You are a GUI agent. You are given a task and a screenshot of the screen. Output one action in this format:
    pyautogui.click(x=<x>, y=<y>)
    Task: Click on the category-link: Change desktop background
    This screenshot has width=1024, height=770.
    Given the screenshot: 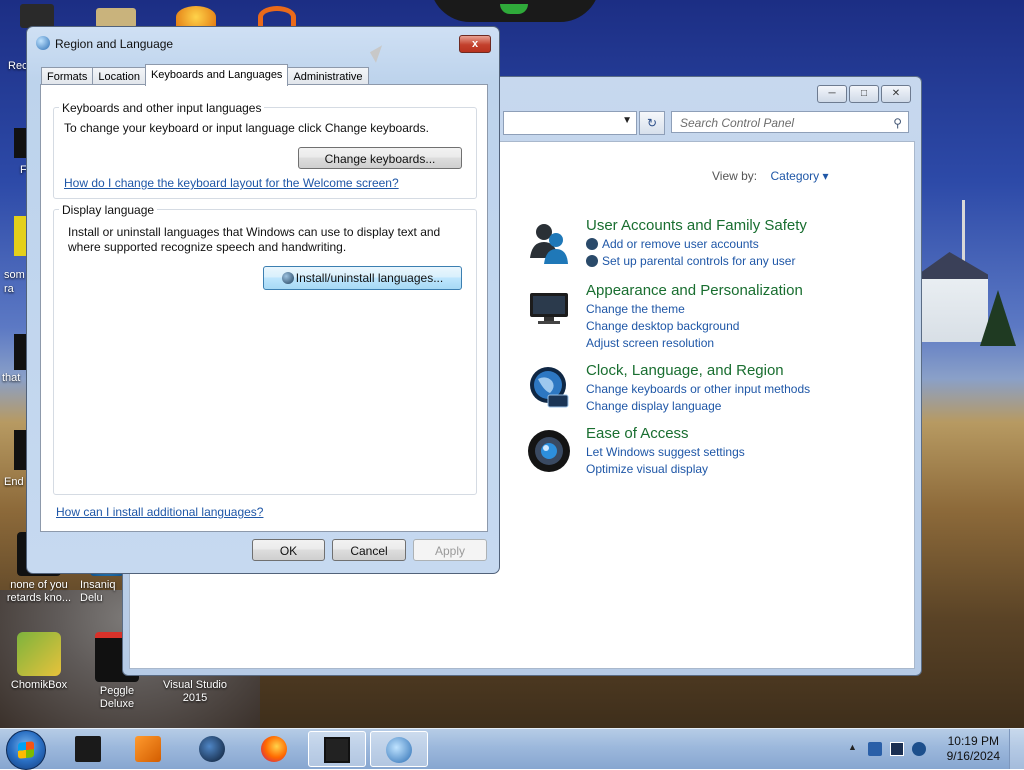 What is the action you would take?
    pyautogui.click(x=736, y=326)
    